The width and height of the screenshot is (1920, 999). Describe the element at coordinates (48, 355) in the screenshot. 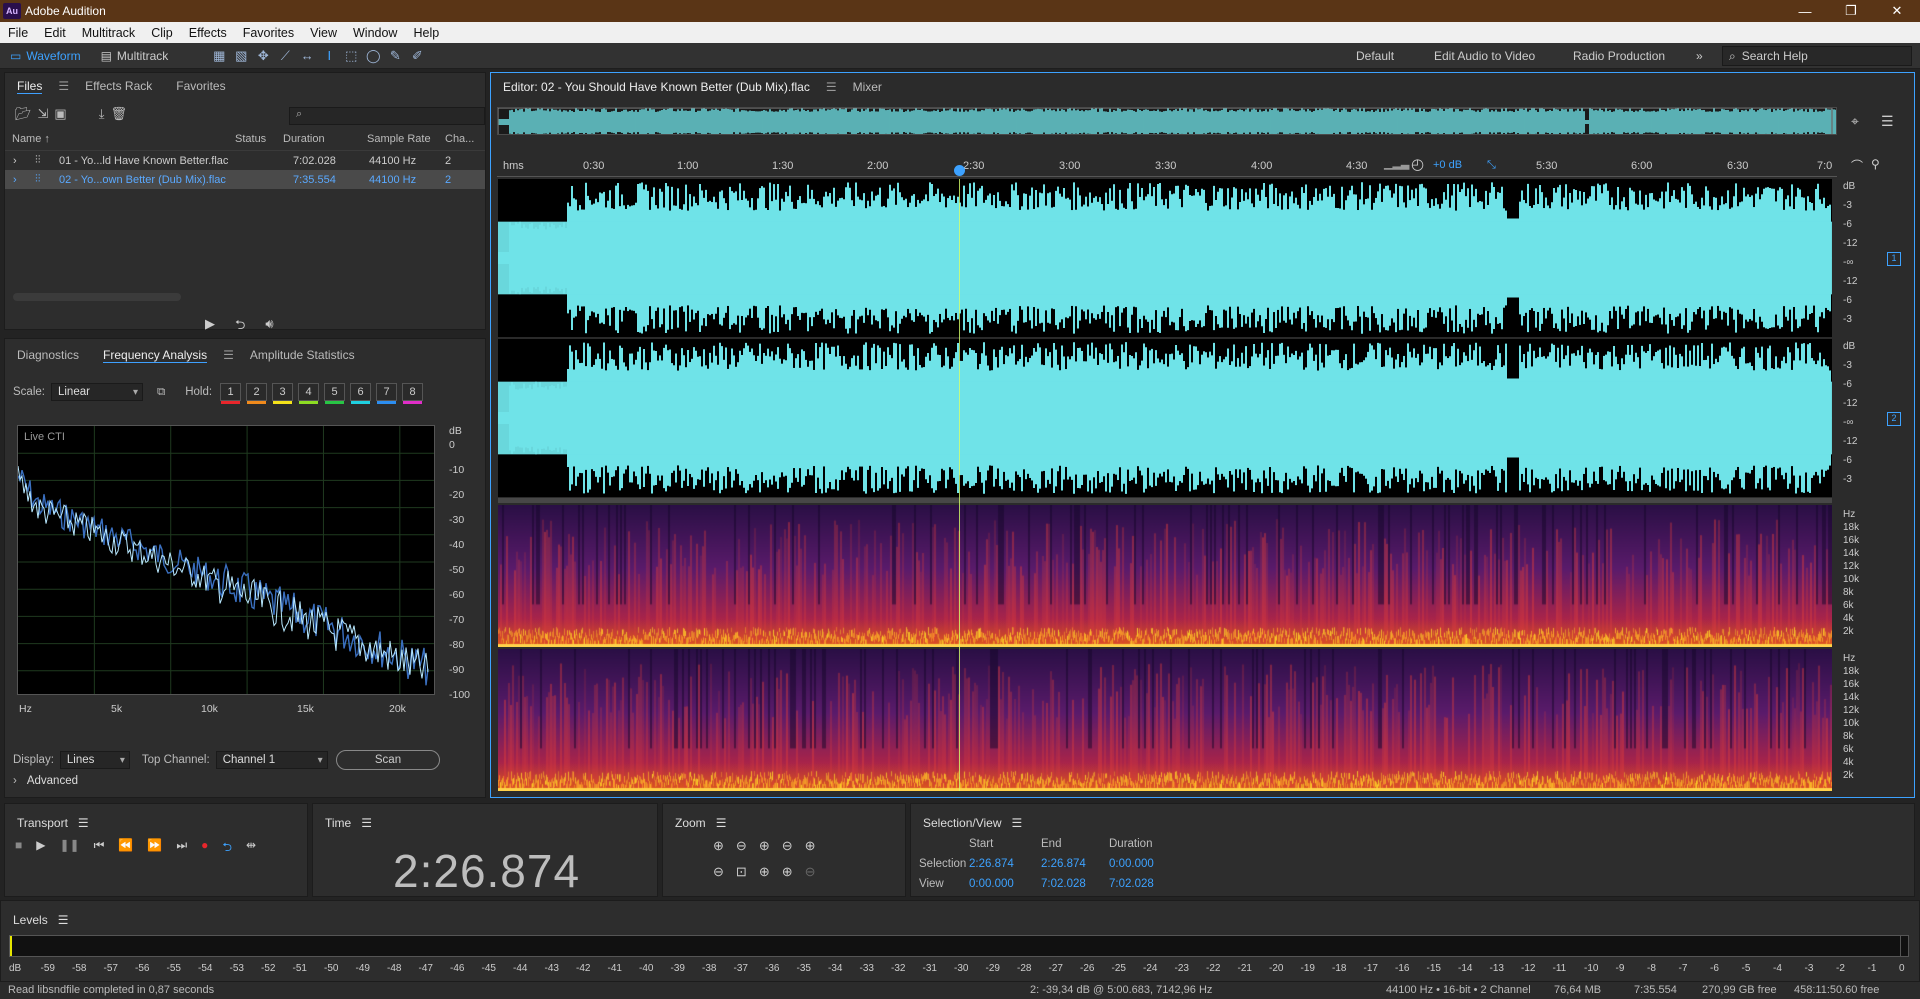

I see `tab-diagnostics: Diagnostics` at that location.